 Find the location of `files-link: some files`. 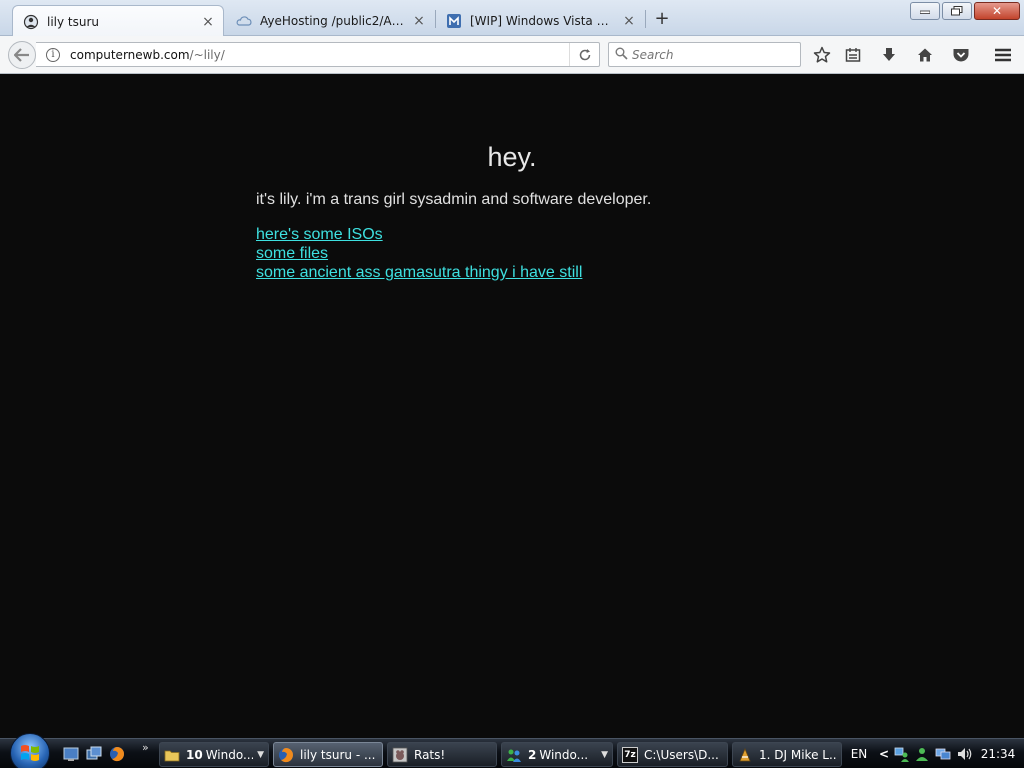

files-link: some files is located at coordinates (292, 253).